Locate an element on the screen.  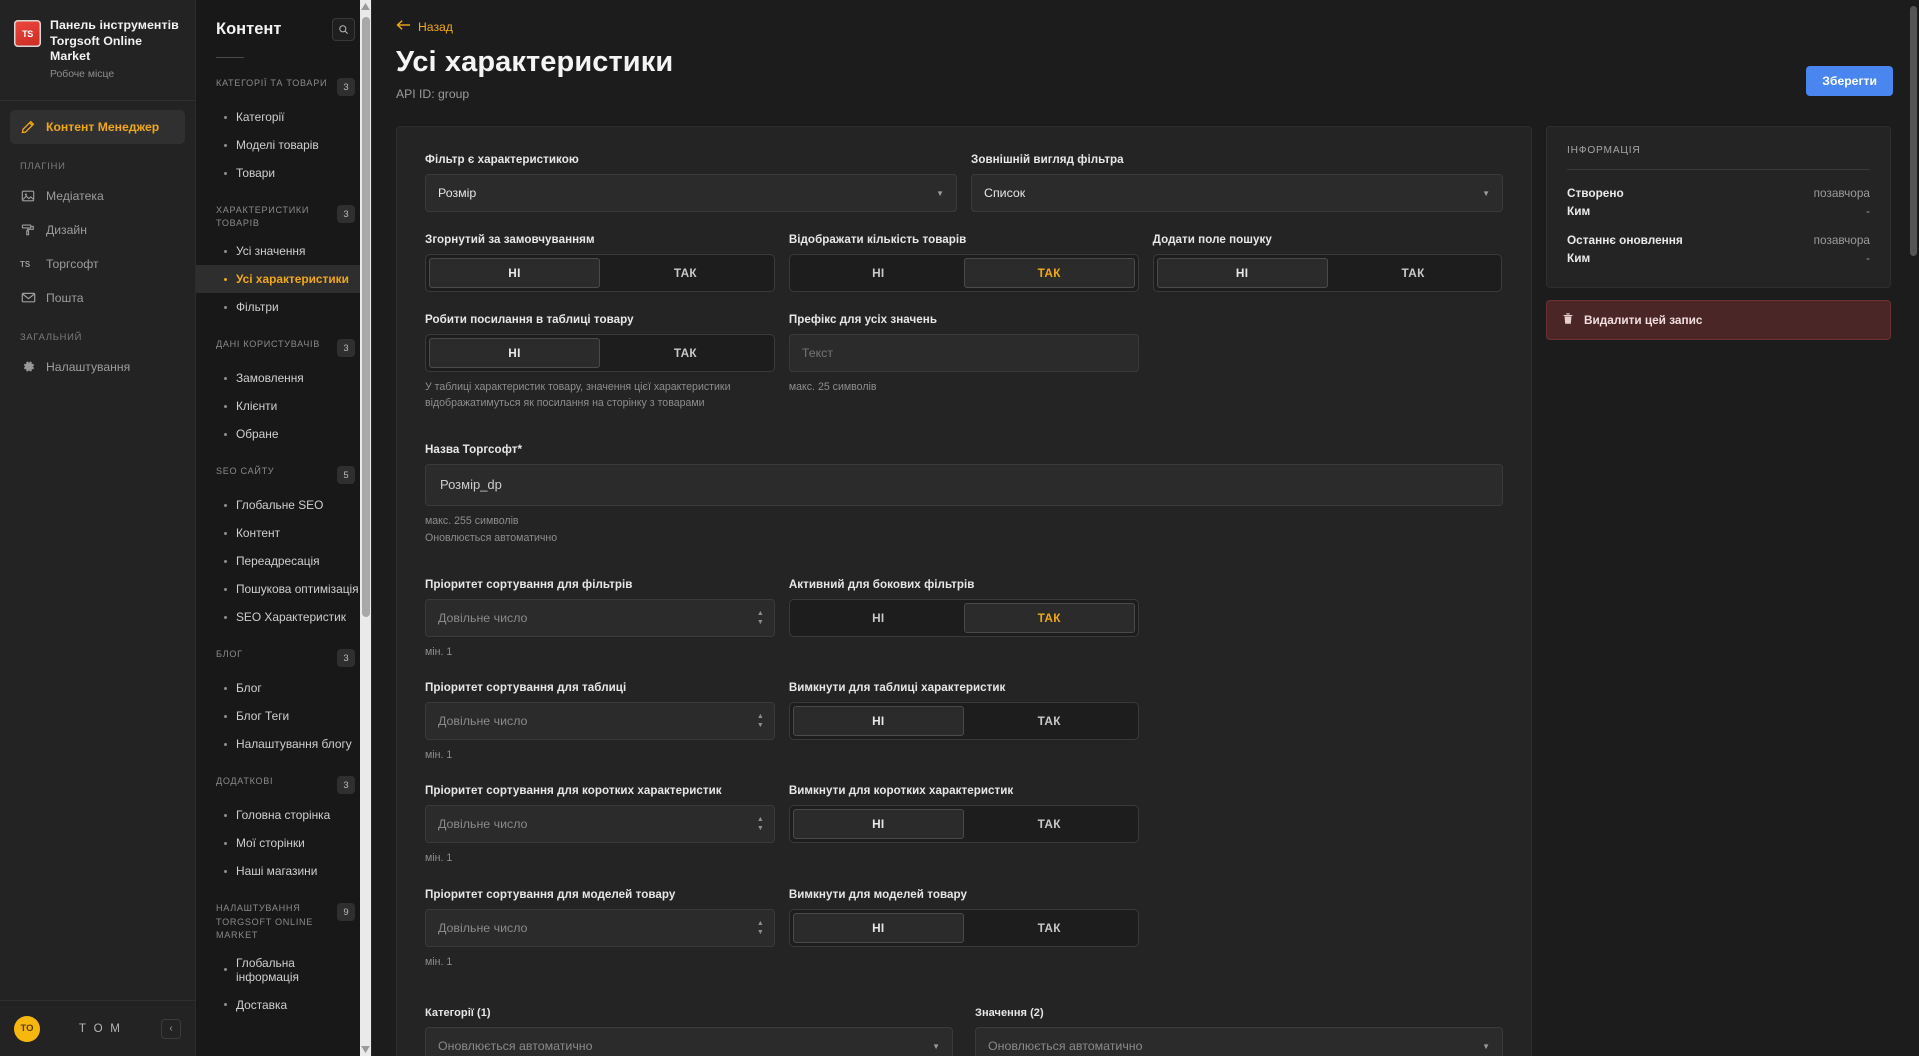
nav-item-label: Головна сторінка is located at coordinates (283, 815).